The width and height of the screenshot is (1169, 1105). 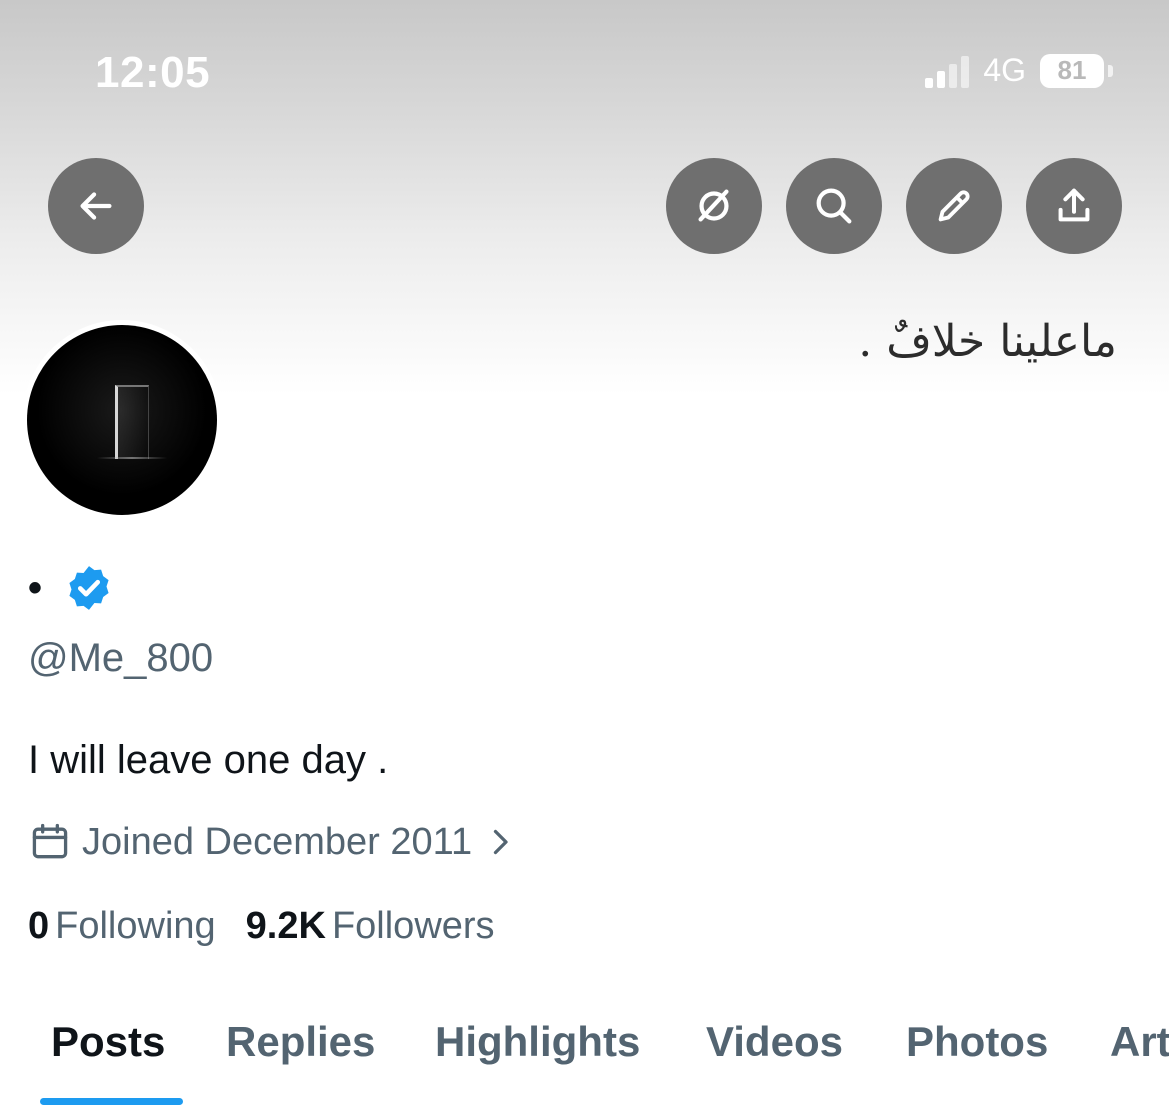 I want to click on avatar-image, so click(x=122, y=420).